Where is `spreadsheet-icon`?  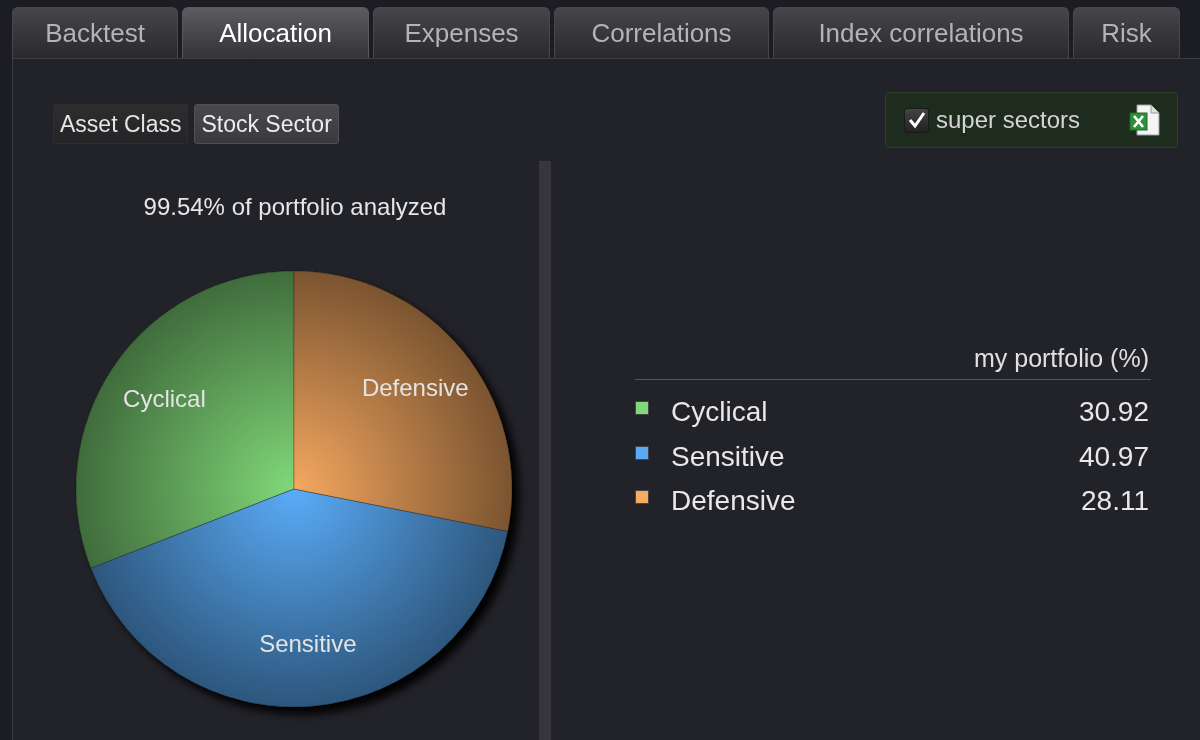
spreadsheet-icon is located at coordinates (1145, 120).